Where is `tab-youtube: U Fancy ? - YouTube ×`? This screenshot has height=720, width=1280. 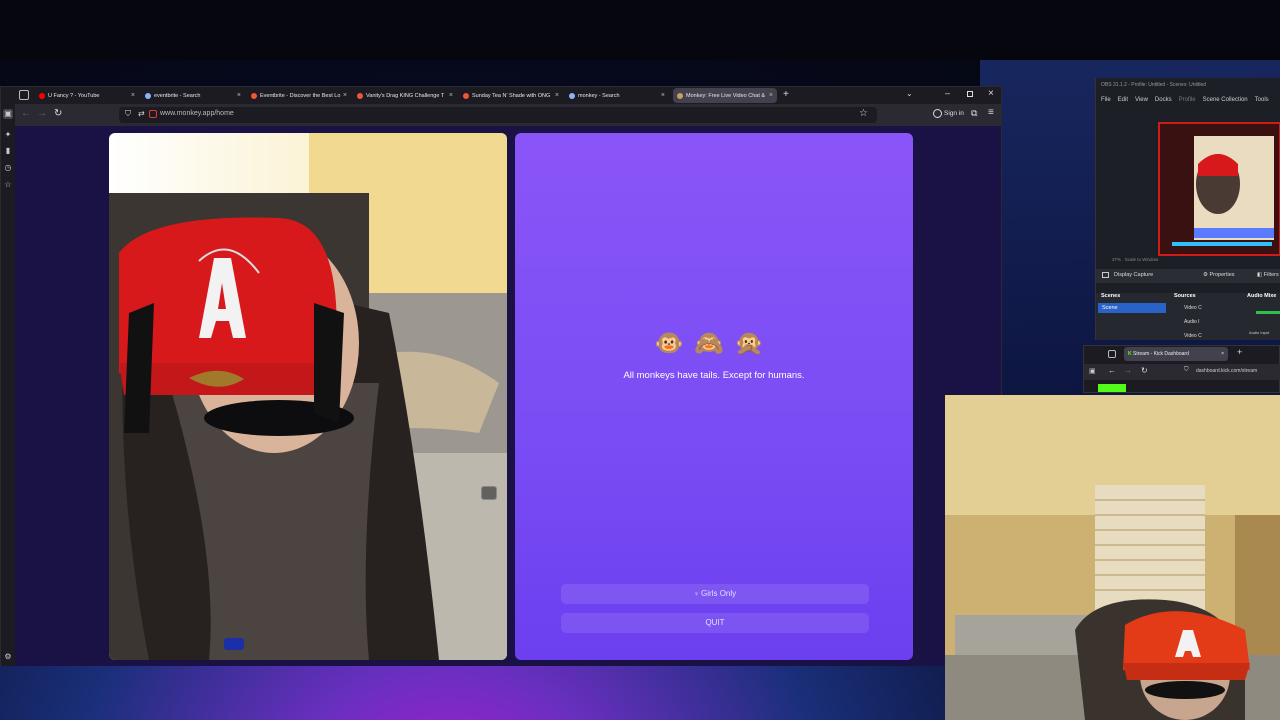
tab-youtube: U Fancy ? - YouTube × is located at coordinates (87, 95).